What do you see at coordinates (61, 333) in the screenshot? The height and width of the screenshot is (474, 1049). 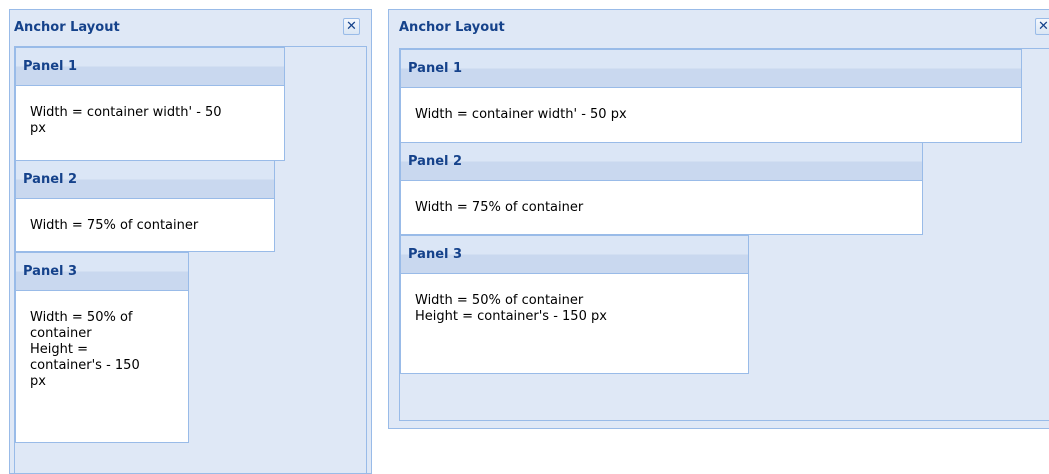 I see `panel-body-line: container` at bounding box center [61, 333].